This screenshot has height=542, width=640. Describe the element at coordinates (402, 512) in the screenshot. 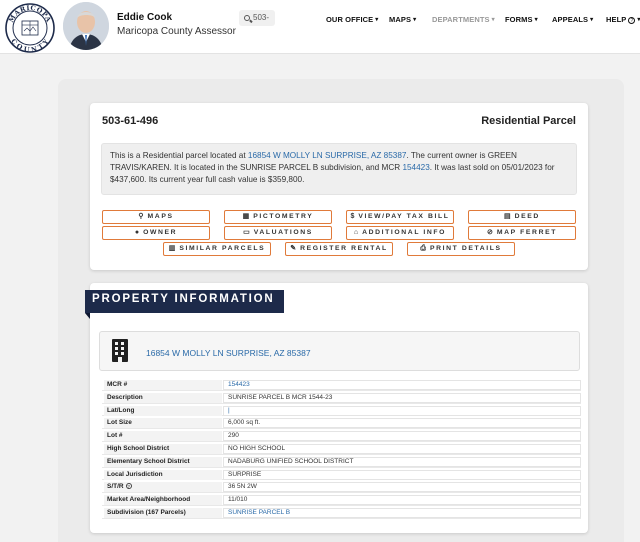

I see `subdivision-link: SUNRISE PARCEL B` at that location.